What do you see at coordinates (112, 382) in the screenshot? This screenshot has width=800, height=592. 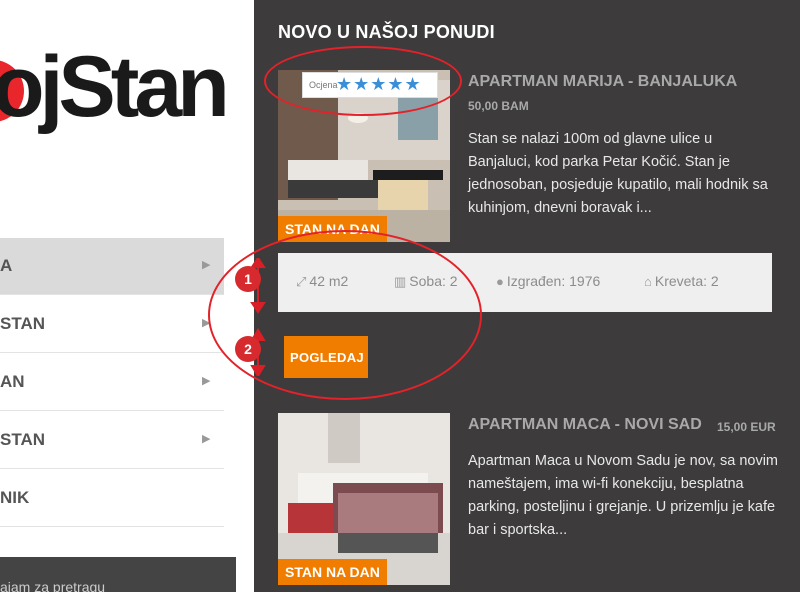 I see `sidebar-item-3: AN ▶` at bounding box center [112, 382].